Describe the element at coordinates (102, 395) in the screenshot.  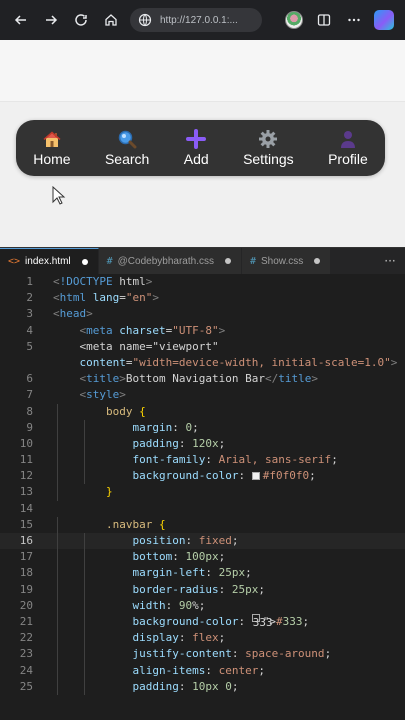
I see `code-text: <style>` at that location.